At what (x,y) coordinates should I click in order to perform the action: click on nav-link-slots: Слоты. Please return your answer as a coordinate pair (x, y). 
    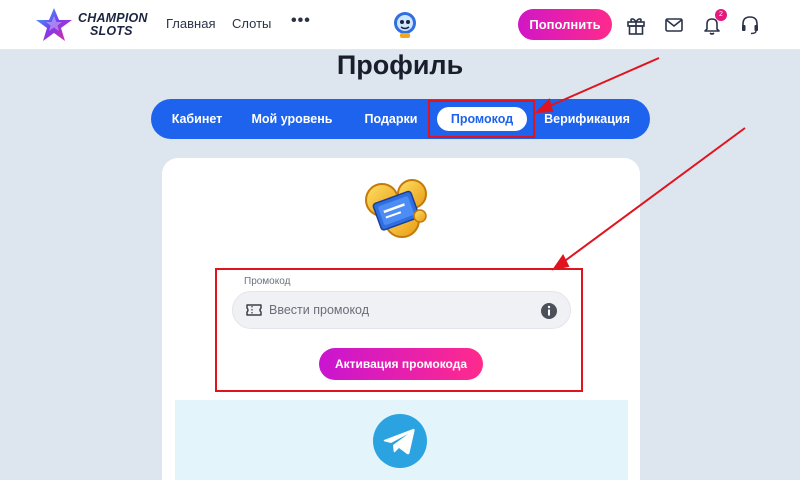
    Looking at the image, I should click on (251, 23).